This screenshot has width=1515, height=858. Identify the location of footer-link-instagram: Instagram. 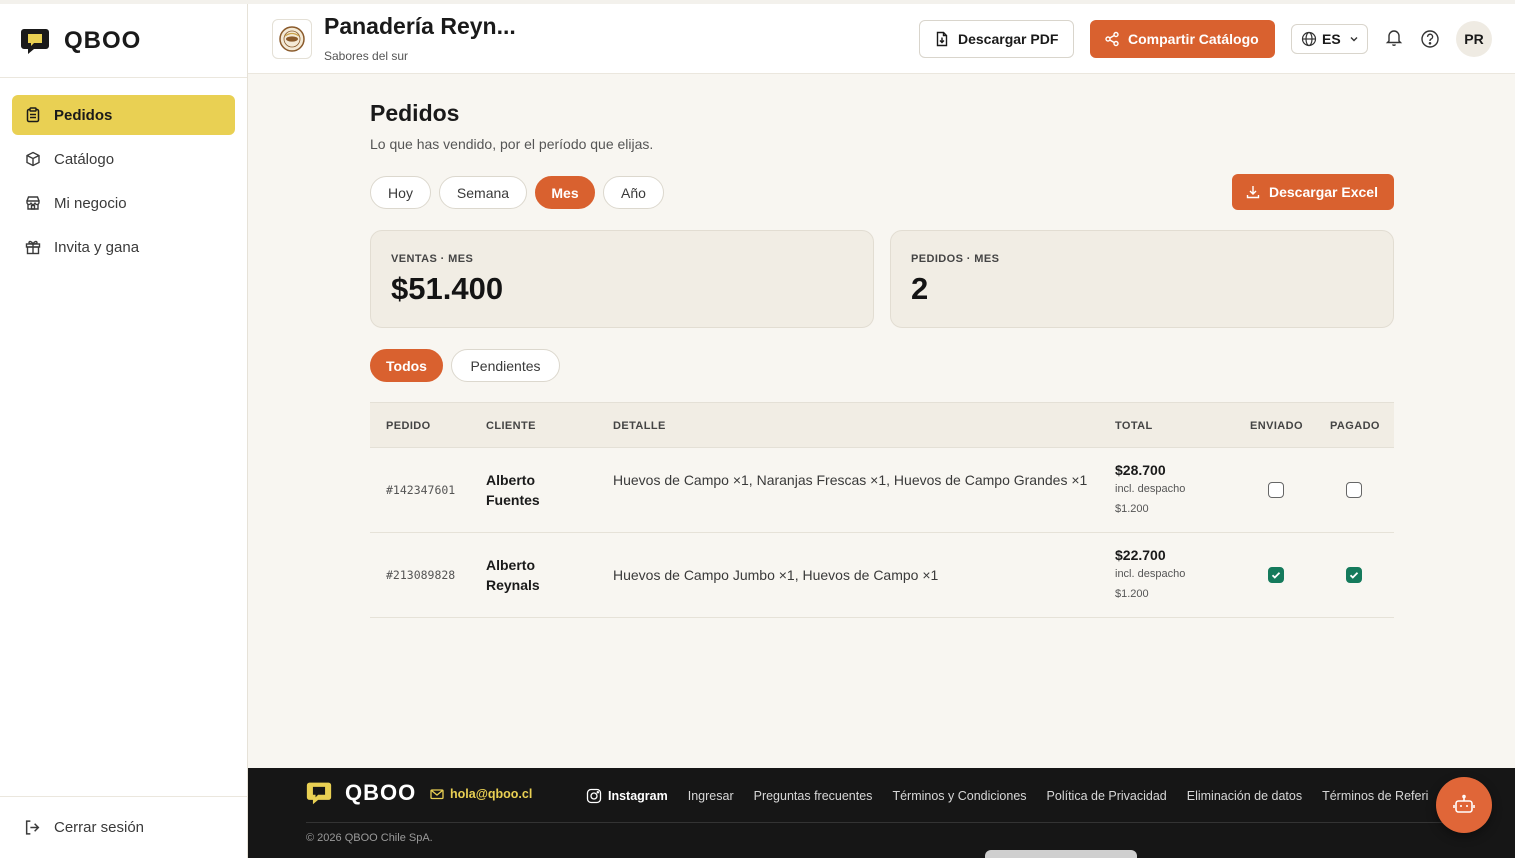
(627, 796).